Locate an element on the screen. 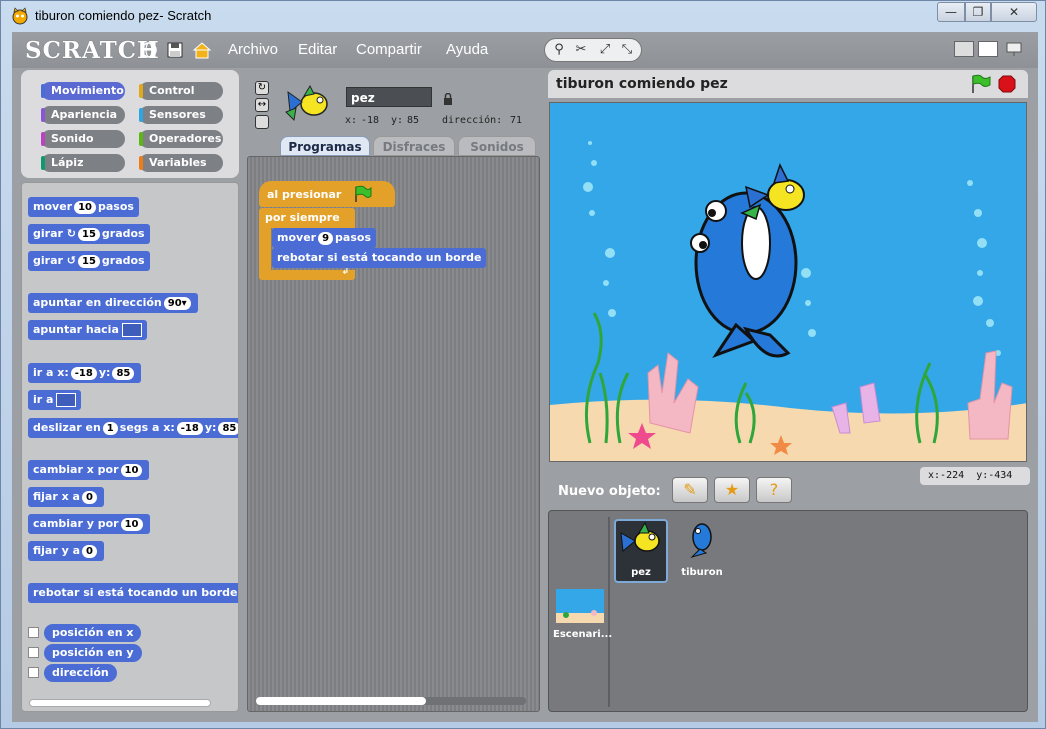  block-set-x: fijar x a0 is located at coordinates (66, 497).